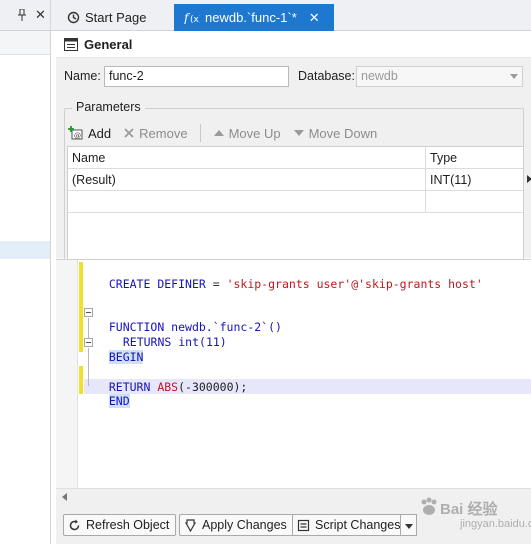 This screenshot has width=531, height=544. Describe the element at coordinates (529, 179) in the screenshot. I see `row-indicator-icon` at that location.